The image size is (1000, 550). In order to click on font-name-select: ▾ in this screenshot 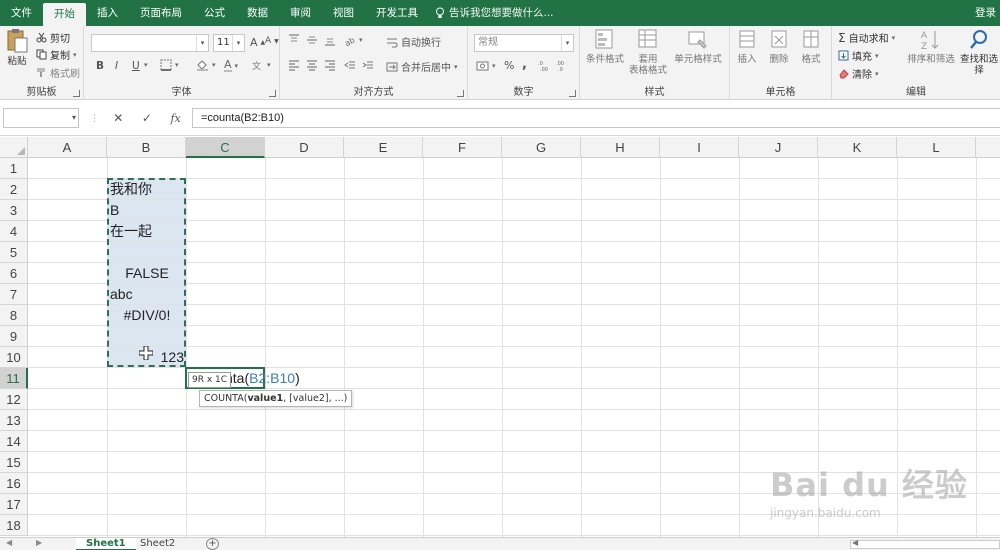, I will do `click(150, 43)`.